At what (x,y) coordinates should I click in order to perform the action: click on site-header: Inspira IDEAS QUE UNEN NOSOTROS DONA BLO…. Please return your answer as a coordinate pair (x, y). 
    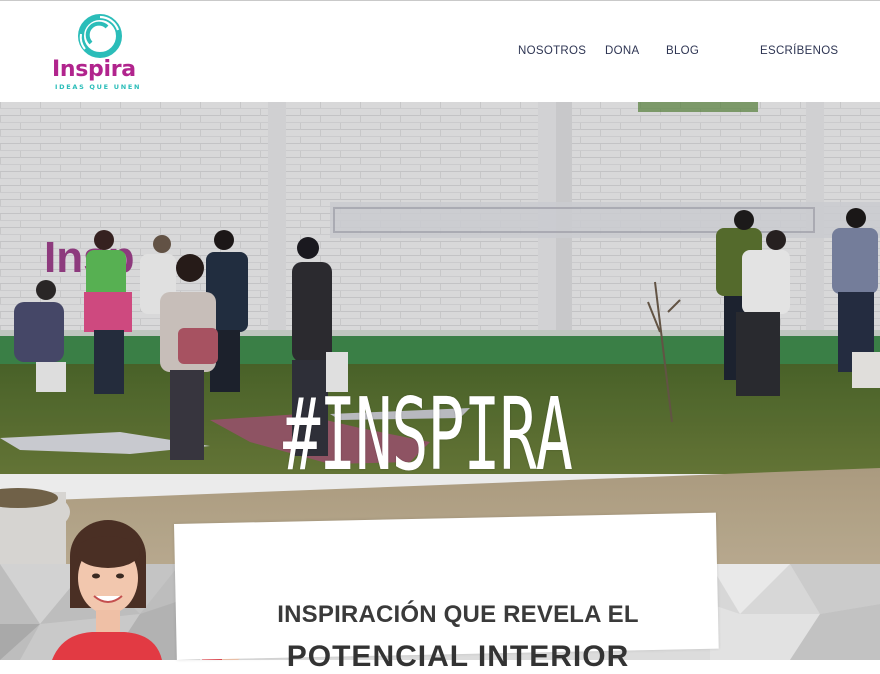
    Looking at the image, I should click on (440, 51).